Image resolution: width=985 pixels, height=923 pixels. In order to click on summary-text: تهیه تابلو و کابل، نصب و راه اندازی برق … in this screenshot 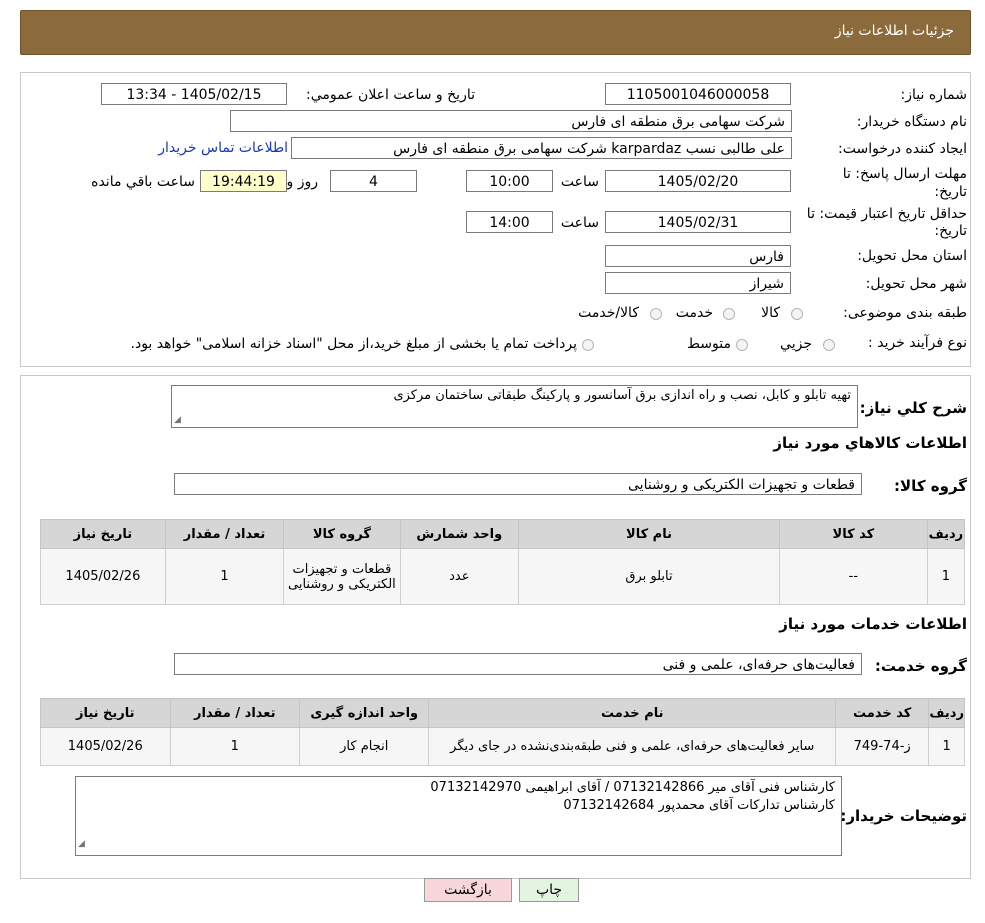, I will do `click(622, 395)`.